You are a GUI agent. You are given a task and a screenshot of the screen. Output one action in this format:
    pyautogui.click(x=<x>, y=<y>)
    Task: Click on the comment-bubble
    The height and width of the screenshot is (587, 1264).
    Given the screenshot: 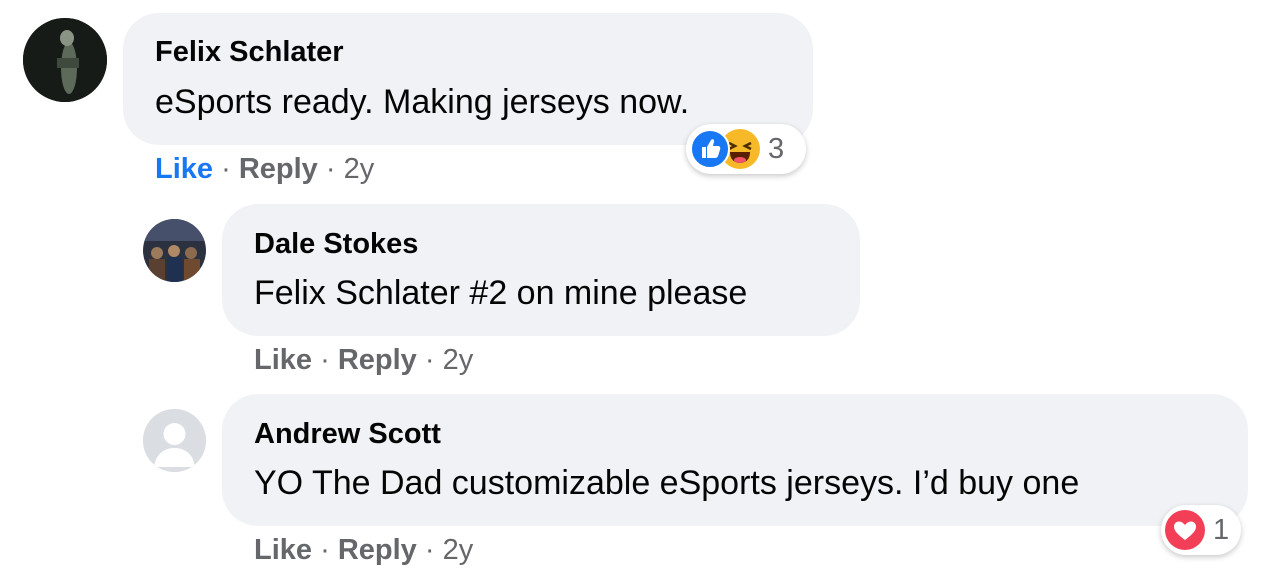 What is the action you would take?
    pyautogui.click(x=541, y=270)
    